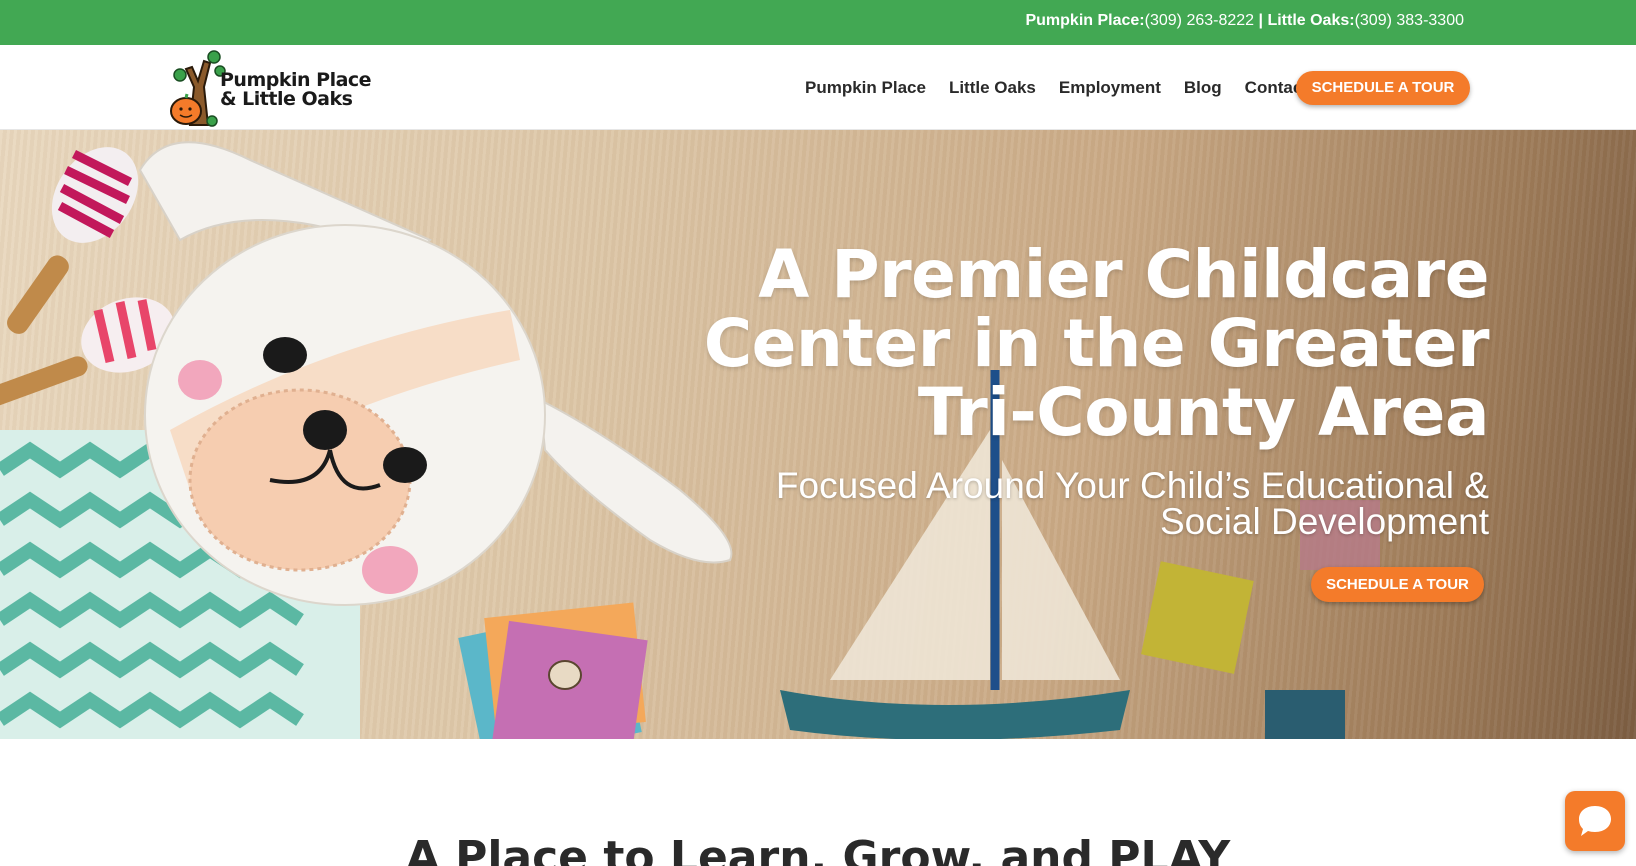 The height and width of the screenshot is (866, 1636). I want to click on nav-item-employment: Employment, so click(1110, 88).